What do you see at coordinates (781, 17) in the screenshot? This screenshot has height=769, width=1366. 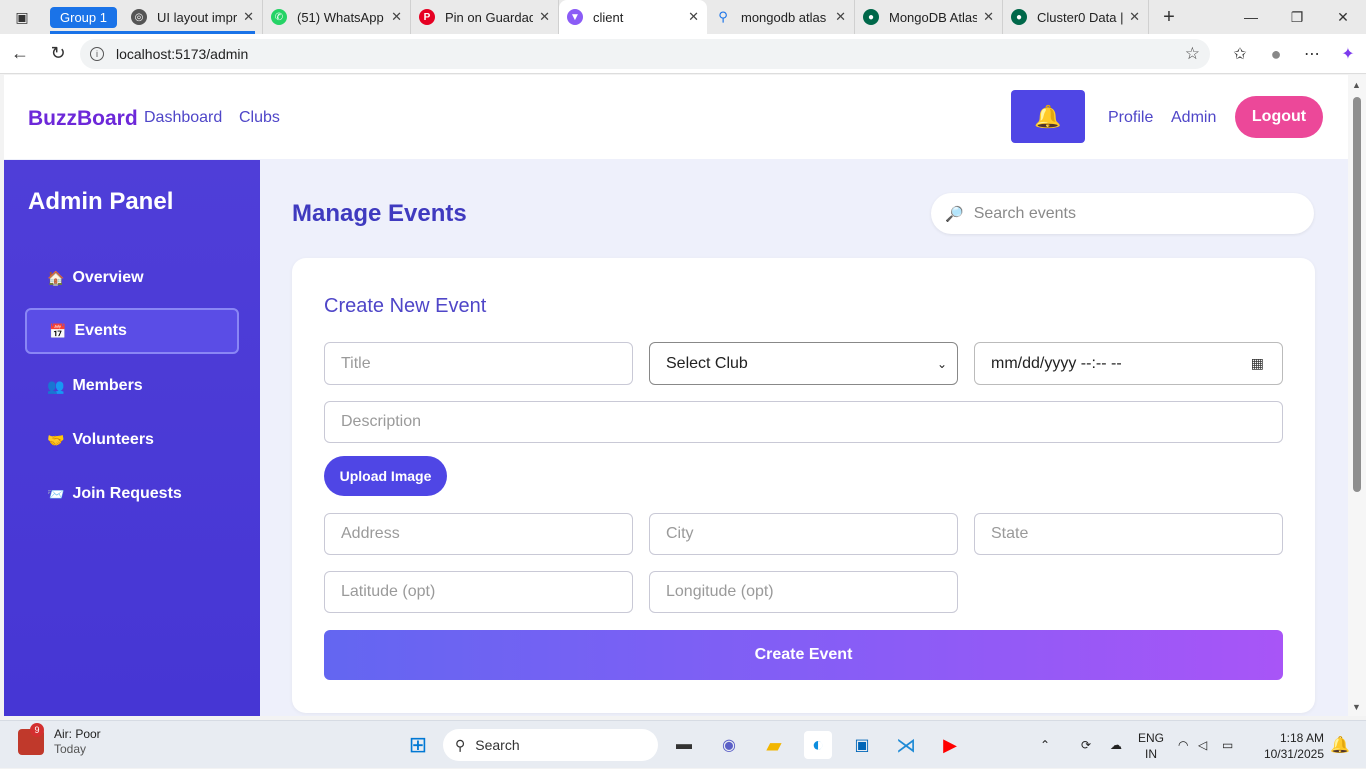 I see `tab-mongodb-search: ⚲ mongodb atlas ✕` at bounding box center [781, 17].